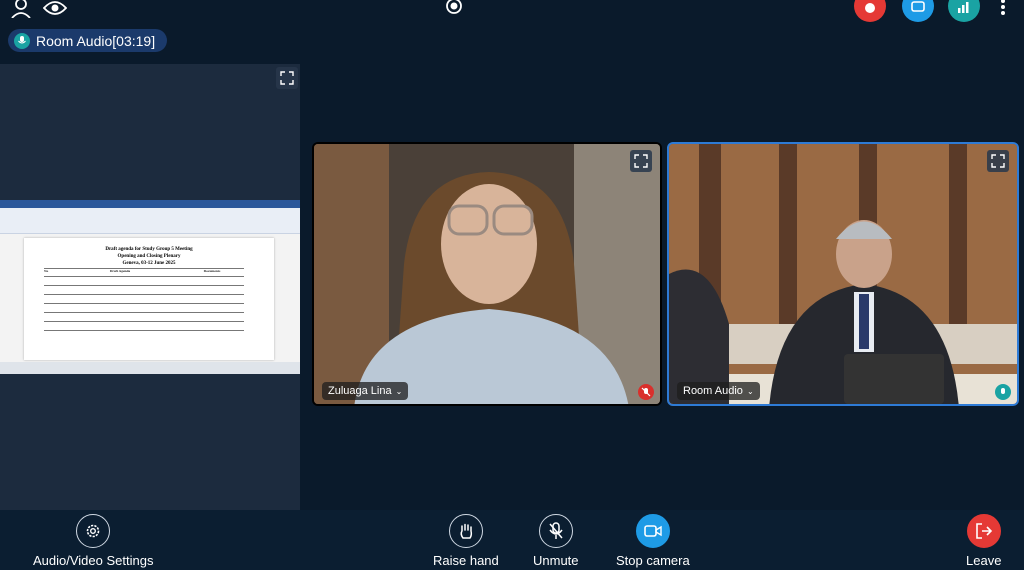  What do you see at coordinates (149, 256) in the screenshot?
I see `document-subtitle: Opening and Closing Plenary` at bounding box center [149, 256].